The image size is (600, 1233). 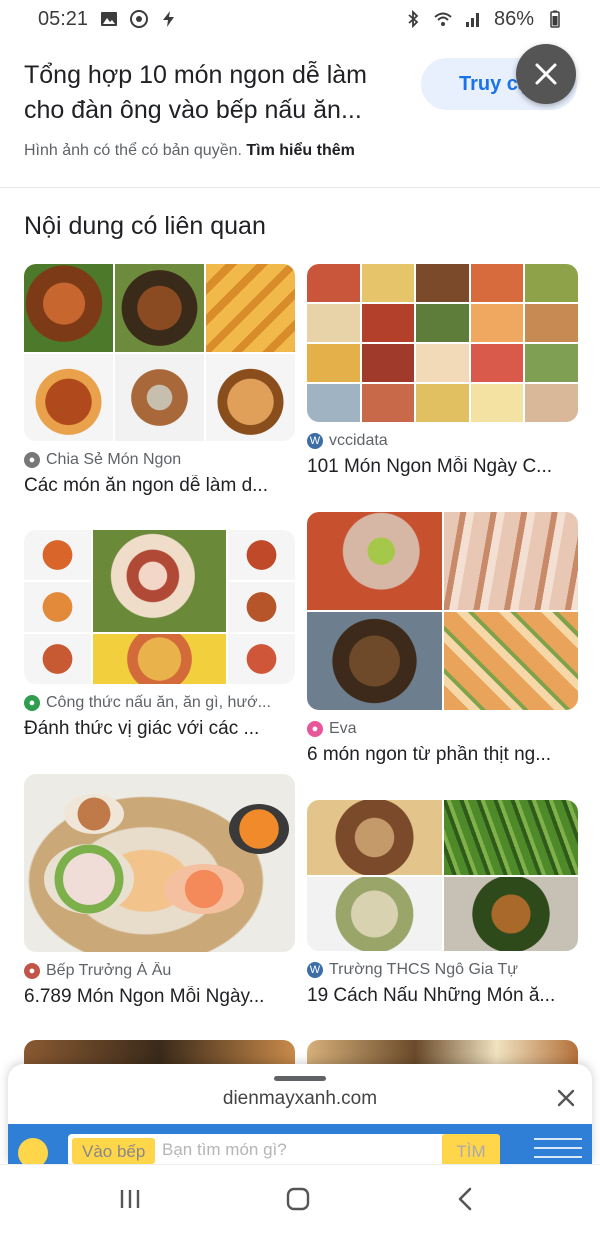 I want to click on learn-more-link: Tìm hiểu thêm, so click(x=300, y=150).